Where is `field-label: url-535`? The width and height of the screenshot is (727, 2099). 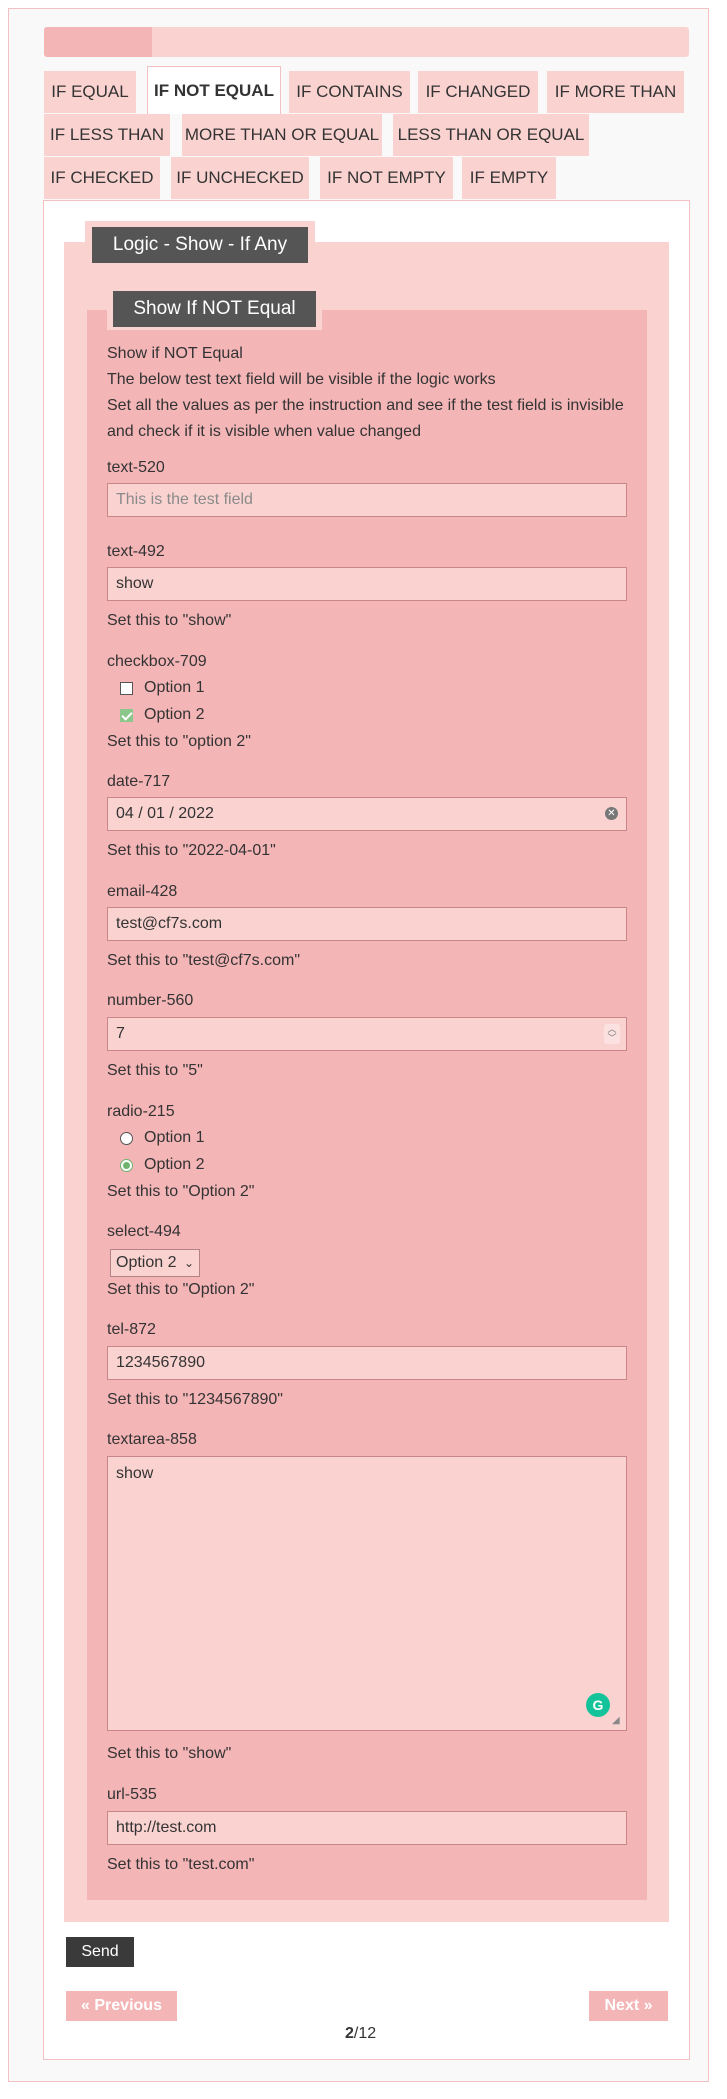
field-label: url-535 is located at coordinates (132, 1794).